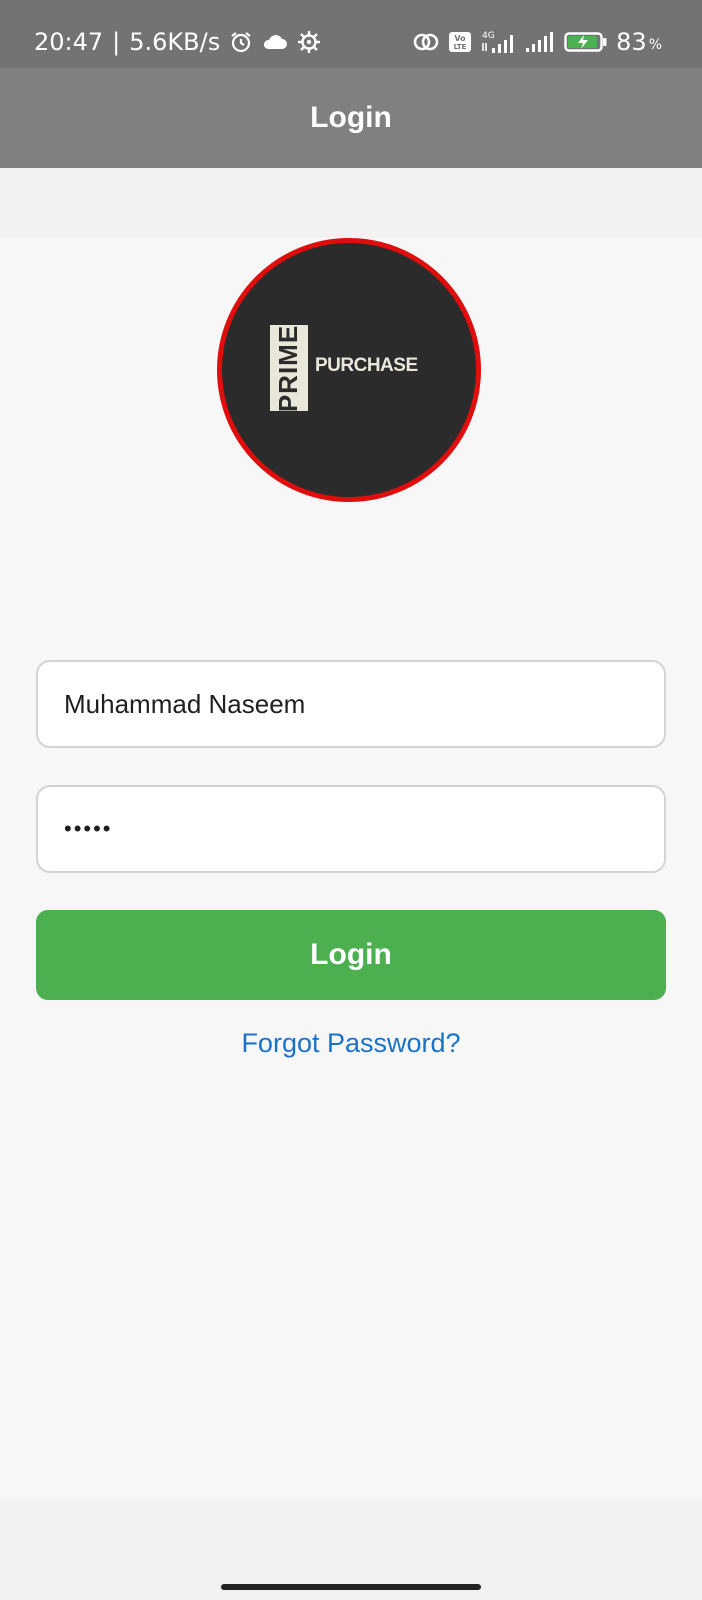 The width and height of the screenshot is (702, 1600). What do you see at coordinates (460, 47) in the screenshot?
I see `svg-text: LTE` at bounding box center [460, 47].